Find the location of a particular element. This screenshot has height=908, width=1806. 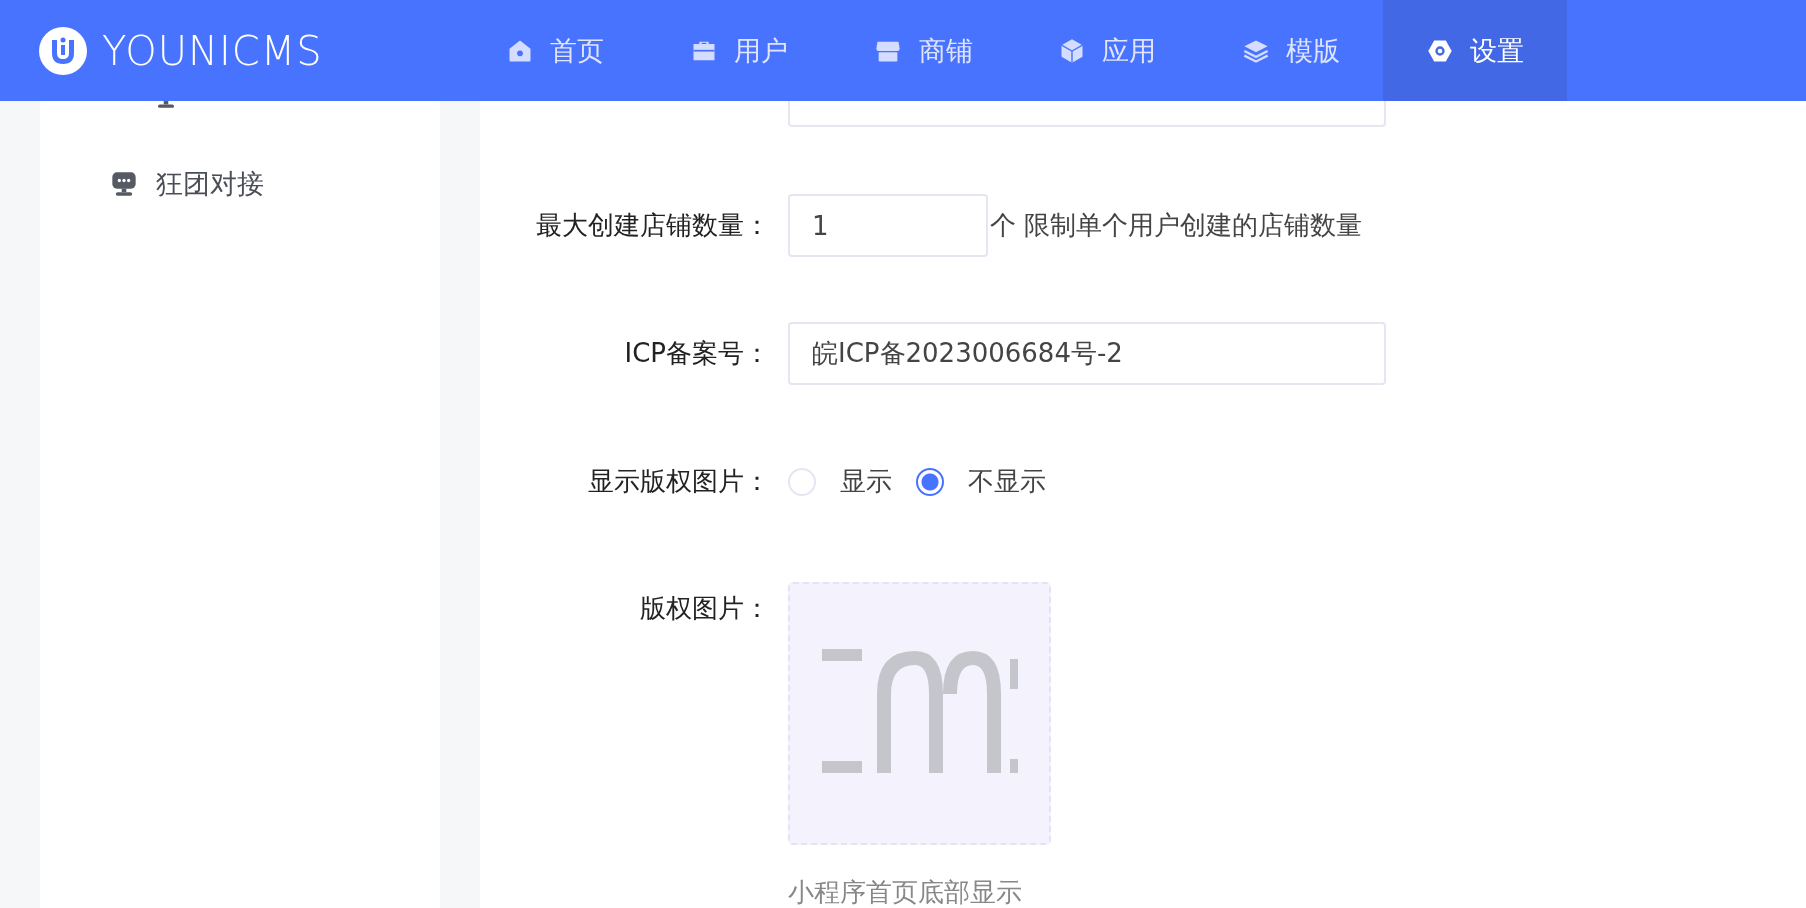

nav-tab: 用户 is located at coordinates (739, 50).